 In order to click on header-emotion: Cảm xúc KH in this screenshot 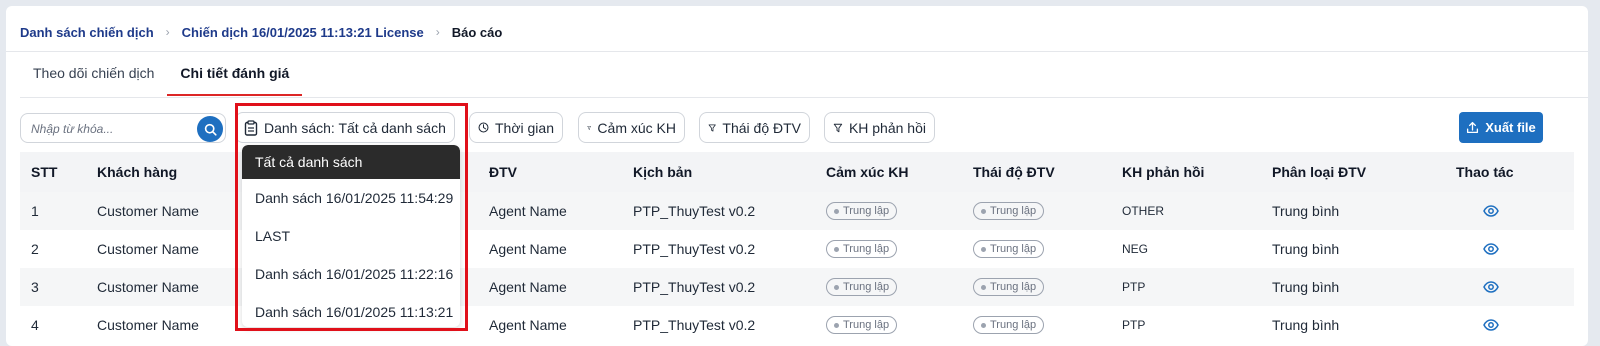, I will do `click(867, 172)`.